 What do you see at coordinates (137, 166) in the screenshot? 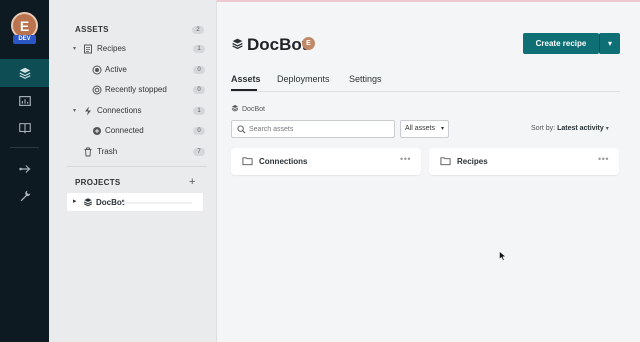
I see `sidebar-divider` at bounding box center [137, 166].